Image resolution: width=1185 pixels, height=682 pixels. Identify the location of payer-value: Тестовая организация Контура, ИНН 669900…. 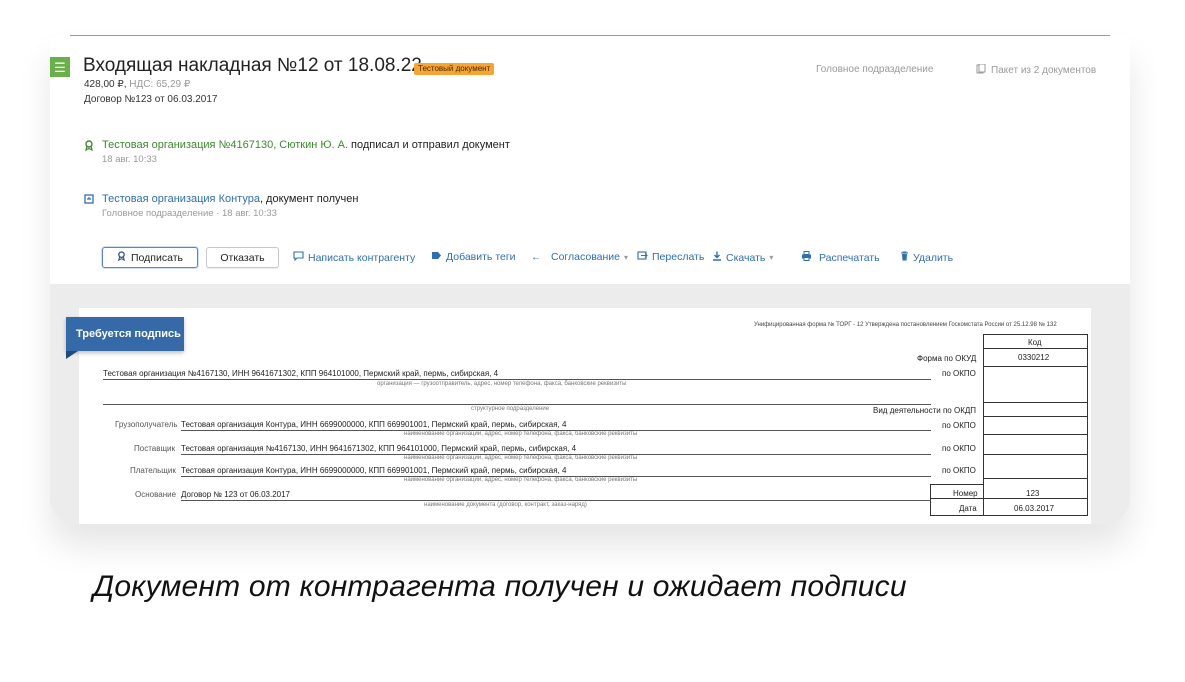
(374, 470).